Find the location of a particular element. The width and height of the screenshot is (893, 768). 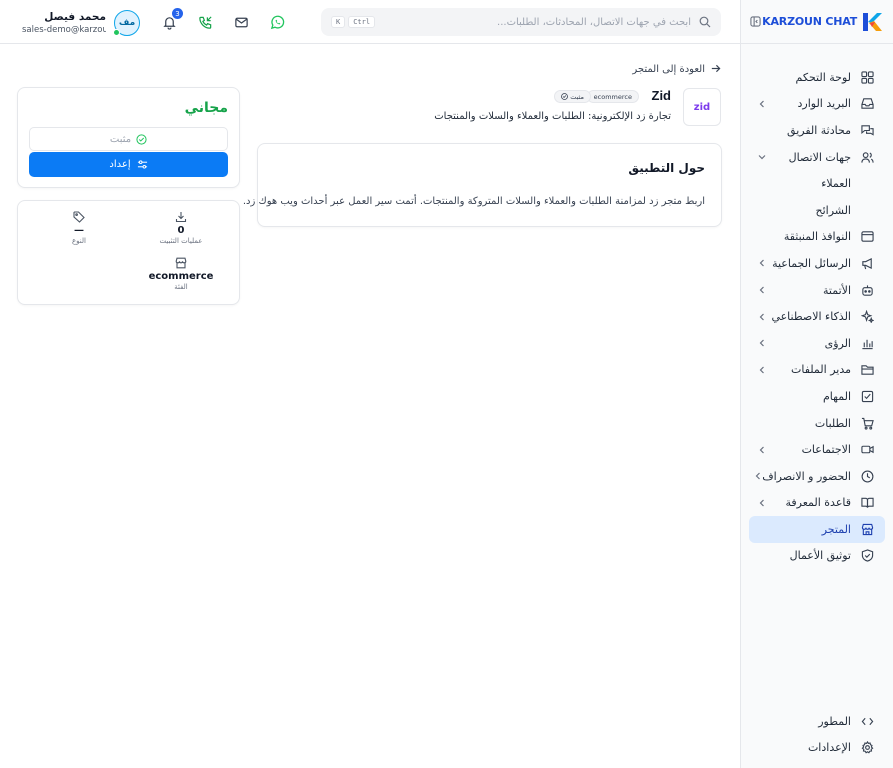

sidebar-item-inbox: البريد الوارد is located at coordinates (817, 104).